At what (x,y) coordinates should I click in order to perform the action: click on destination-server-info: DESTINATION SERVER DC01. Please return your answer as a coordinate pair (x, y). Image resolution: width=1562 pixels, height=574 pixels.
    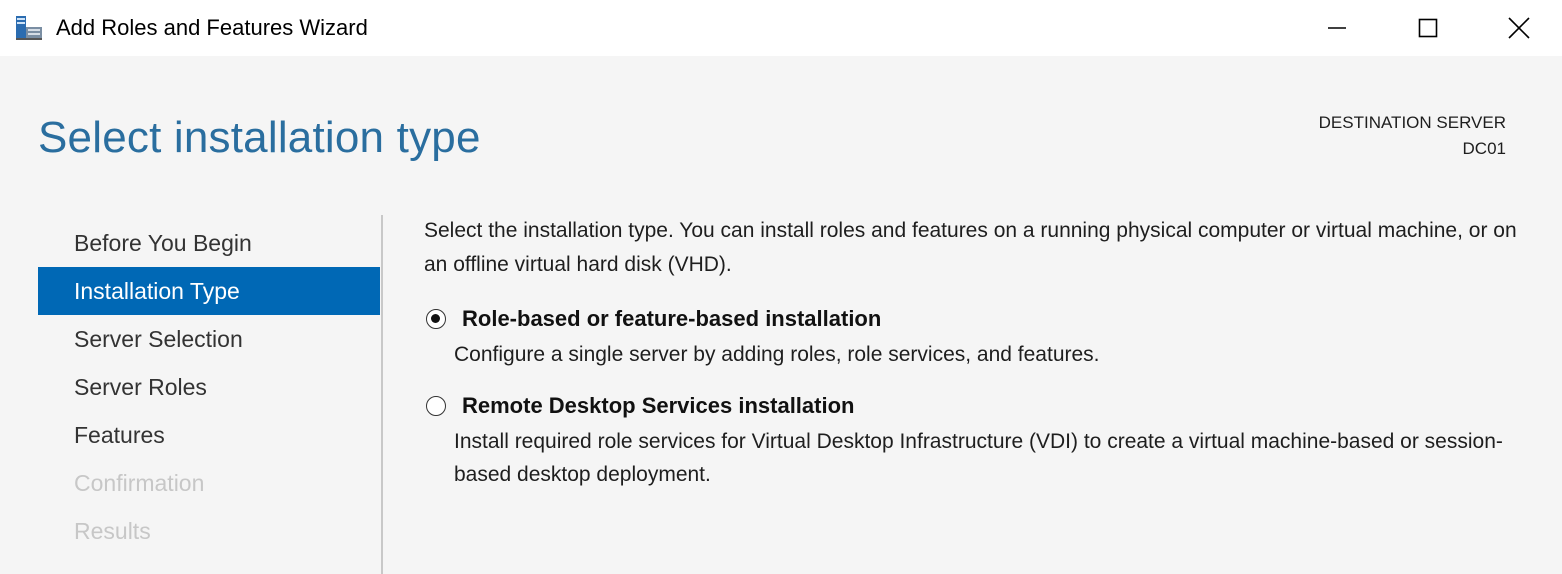
    Looking at the image, I should click on (1412, 136).